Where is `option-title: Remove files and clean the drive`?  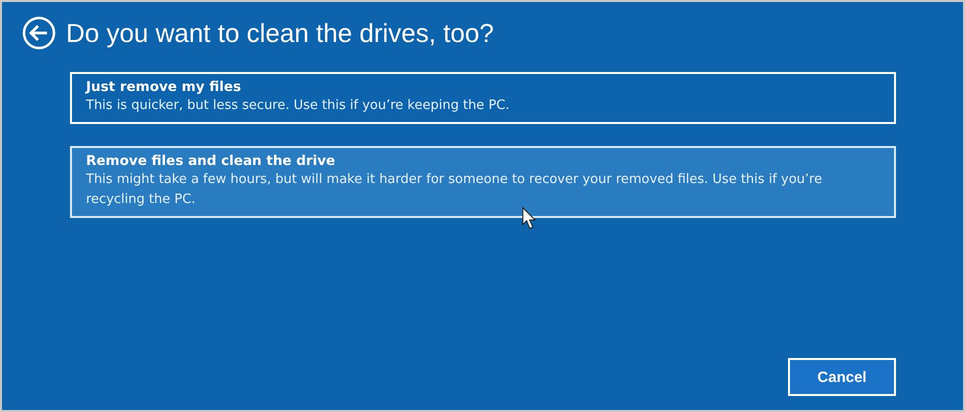 option-title: Remove files and clean the drive is located at coordinates (211, 161).